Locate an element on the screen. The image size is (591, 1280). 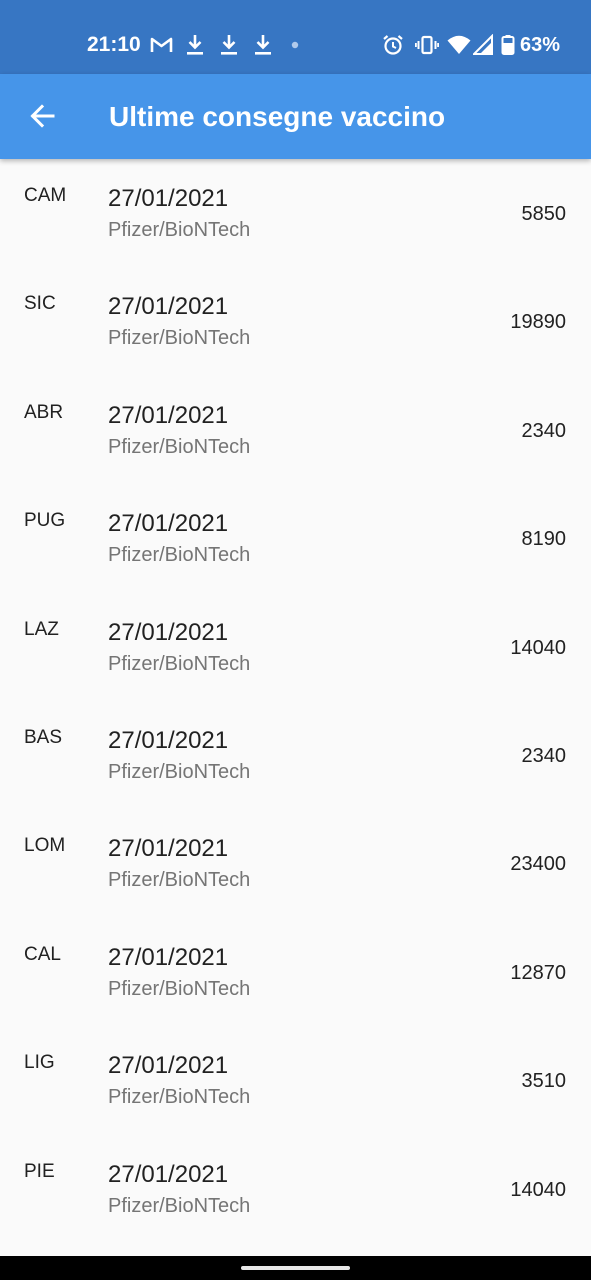
back-button is located at coordinates (42, 118).